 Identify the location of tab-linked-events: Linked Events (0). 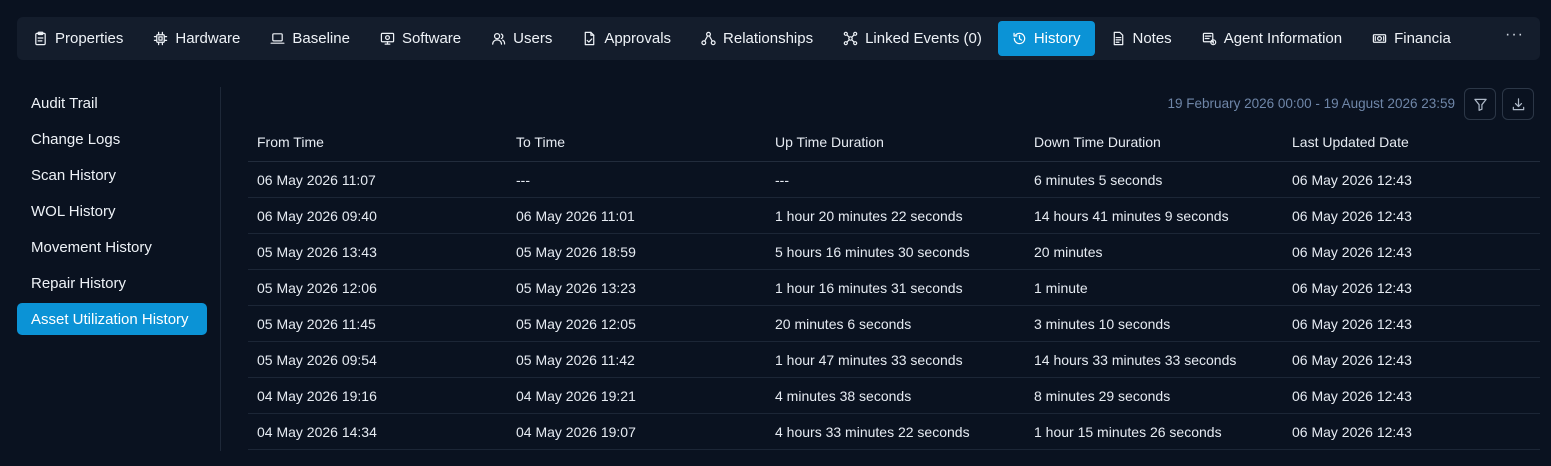
(912, 38).